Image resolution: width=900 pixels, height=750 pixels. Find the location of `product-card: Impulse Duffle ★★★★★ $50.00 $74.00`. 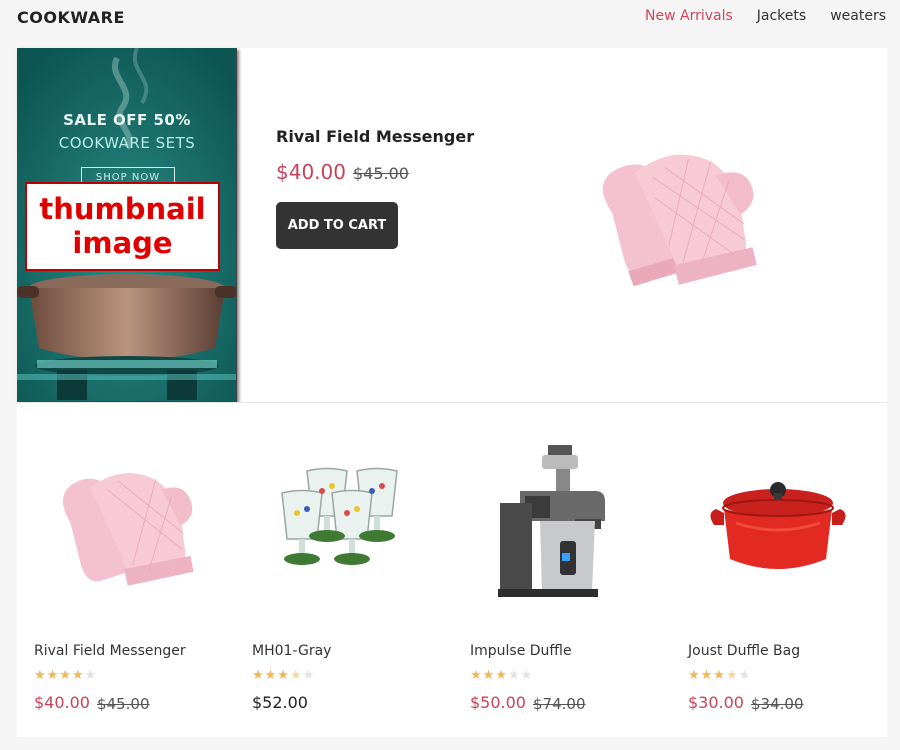

product-card: Impulse Duffle ★★★★★ $50.00 $74.00 is located at coordinates (562, 570).